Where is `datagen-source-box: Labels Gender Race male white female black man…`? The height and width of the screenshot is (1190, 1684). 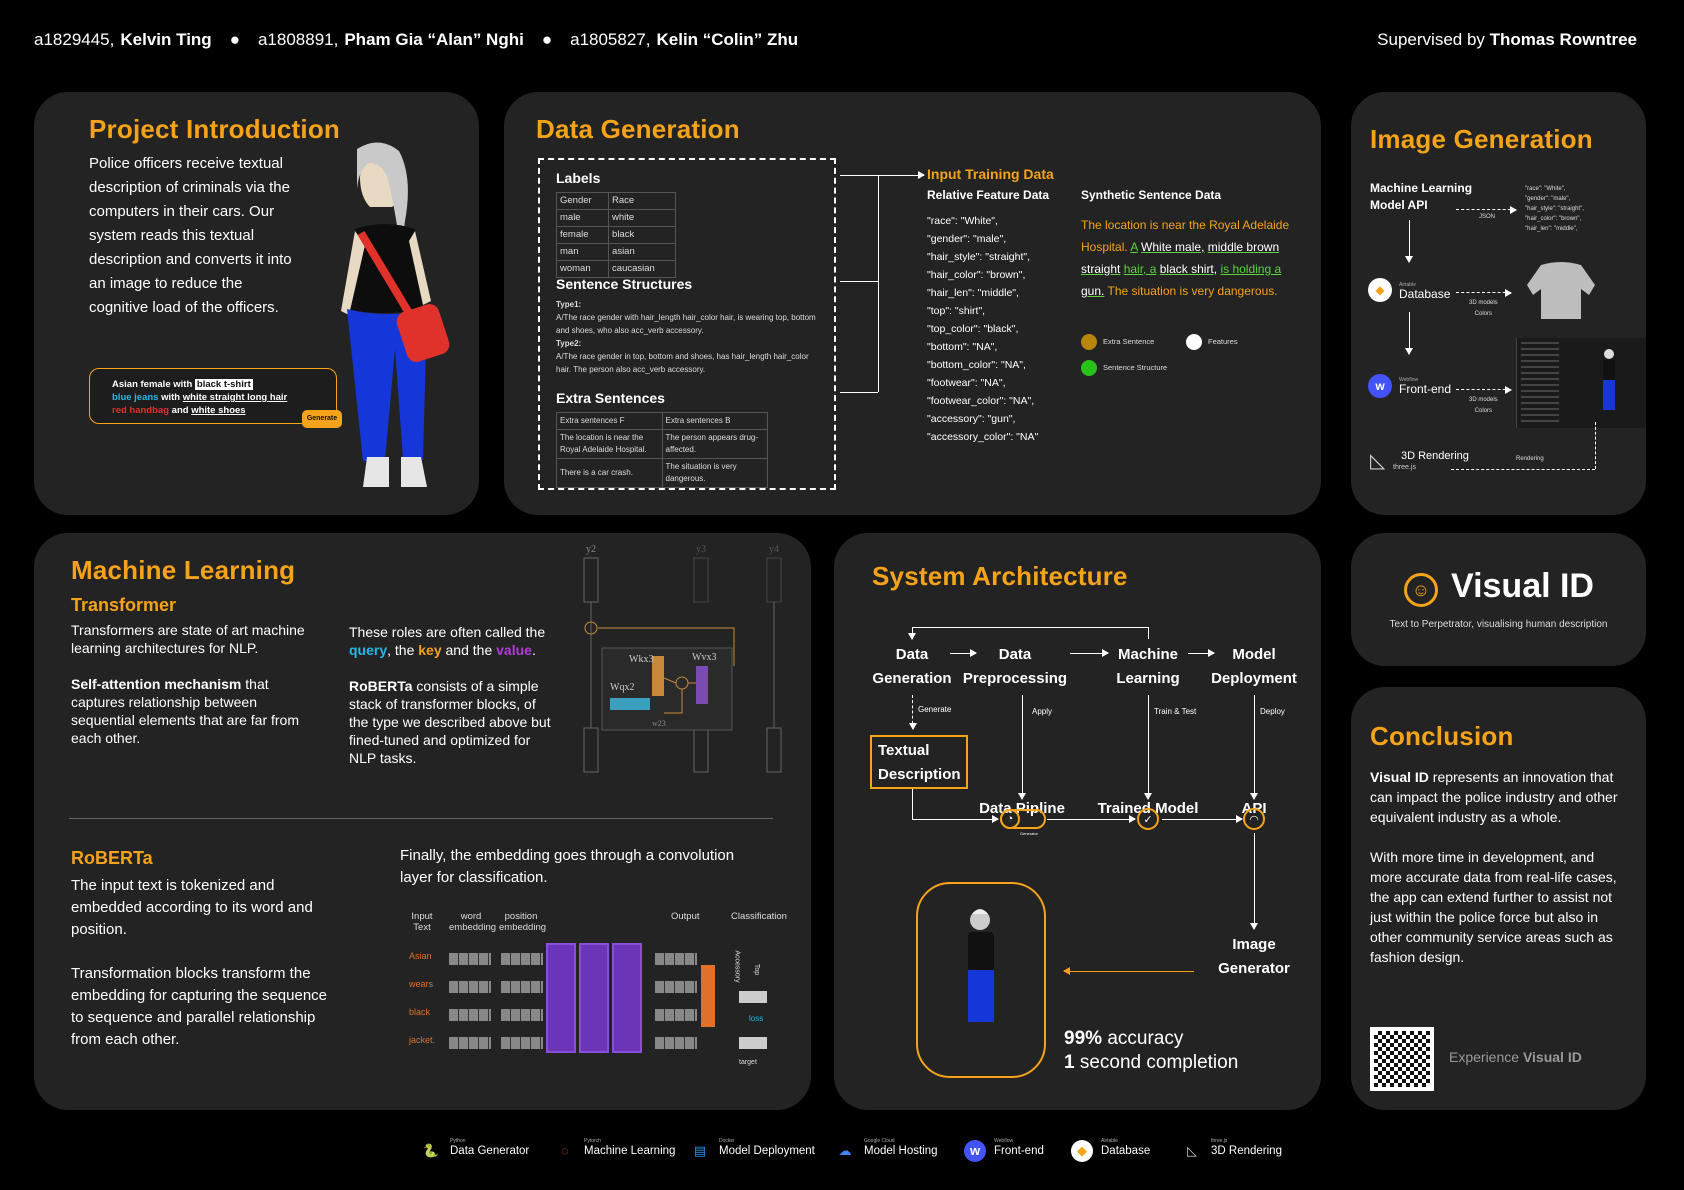 datagen-source-box: Labels Gender Race male white female black man… is located at coordinates (687, 324).